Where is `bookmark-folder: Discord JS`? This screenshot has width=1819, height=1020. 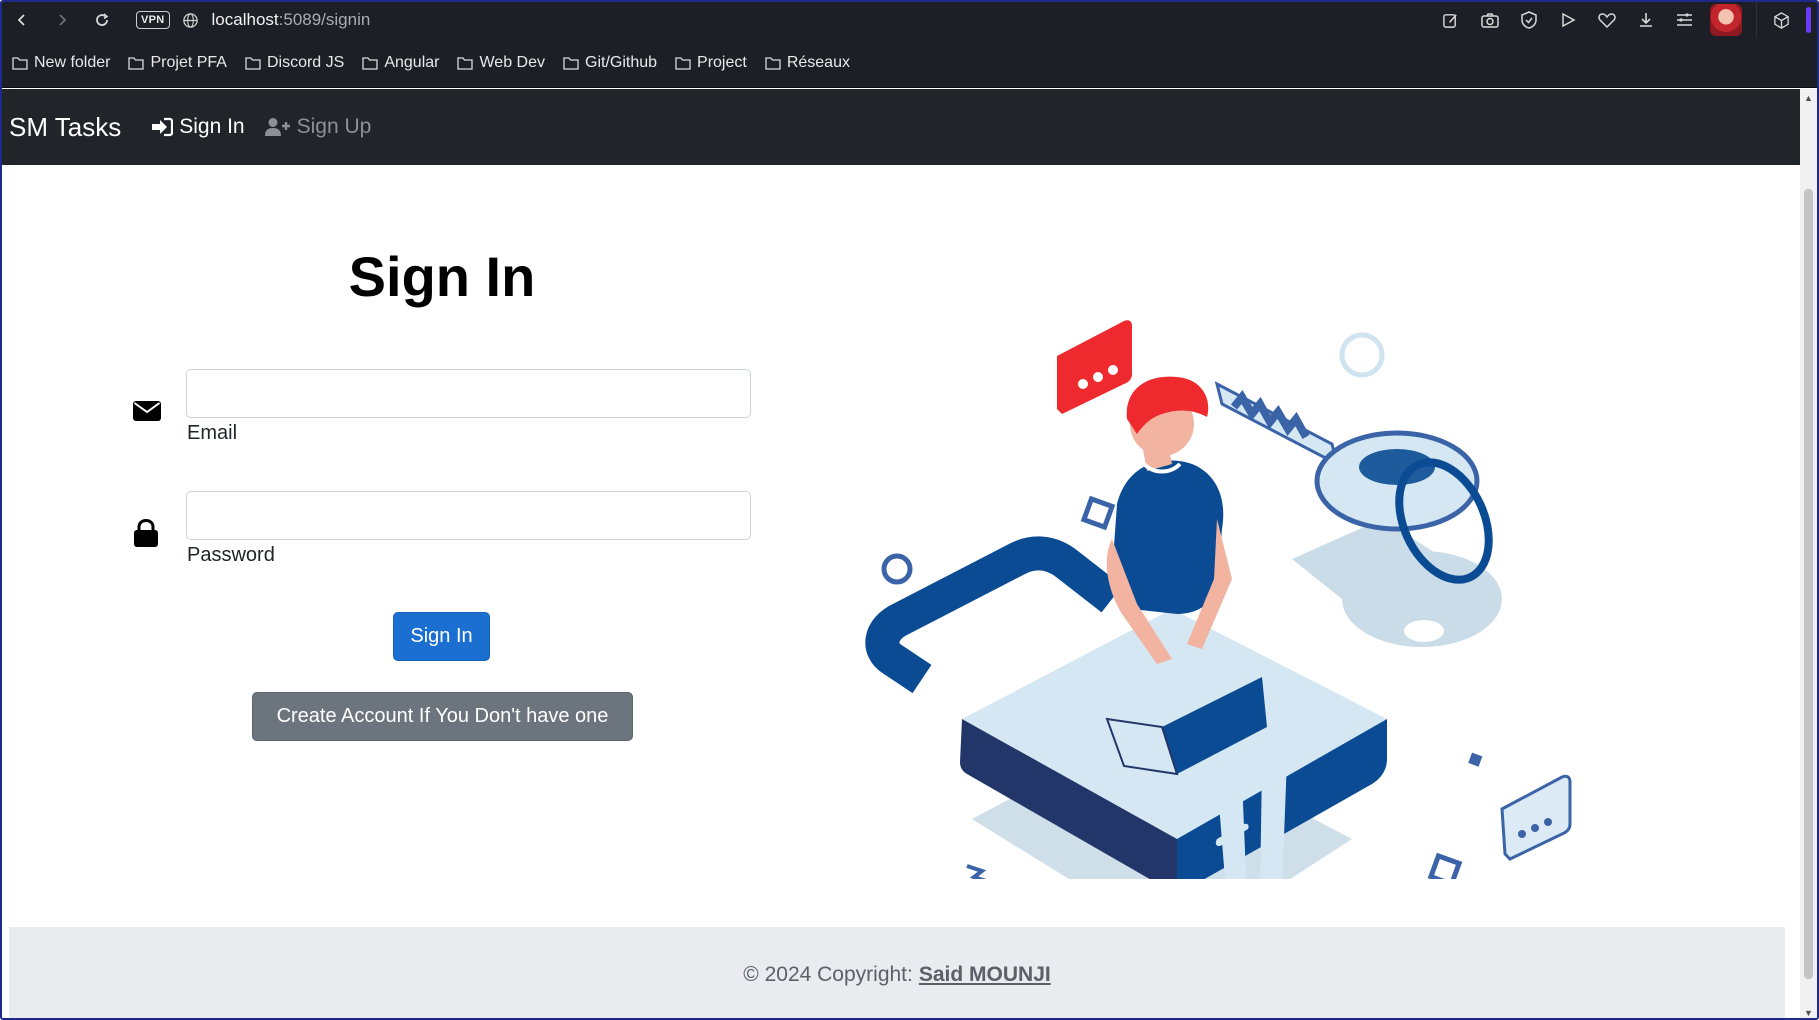
bookmark-folder: Discord JS is located at coordinates (294, 63).